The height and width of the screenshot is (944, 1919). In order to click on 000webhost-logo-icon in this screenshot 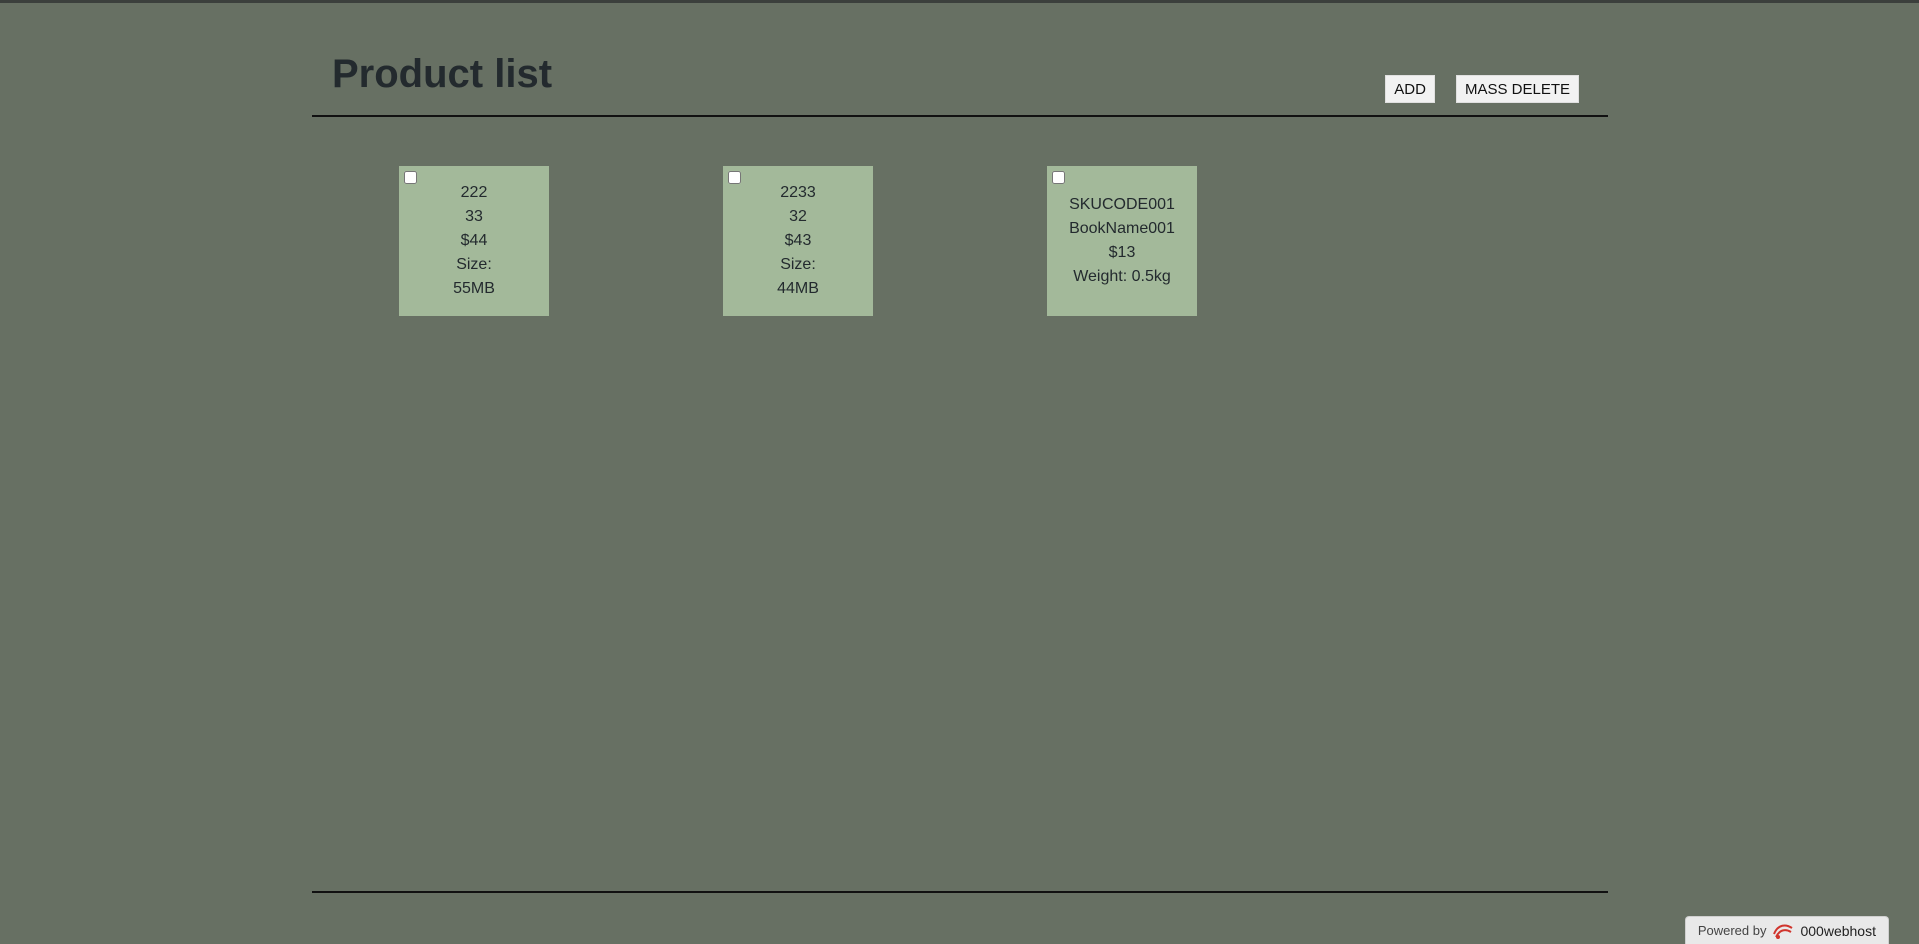, I will do `click(1783, 931)`.